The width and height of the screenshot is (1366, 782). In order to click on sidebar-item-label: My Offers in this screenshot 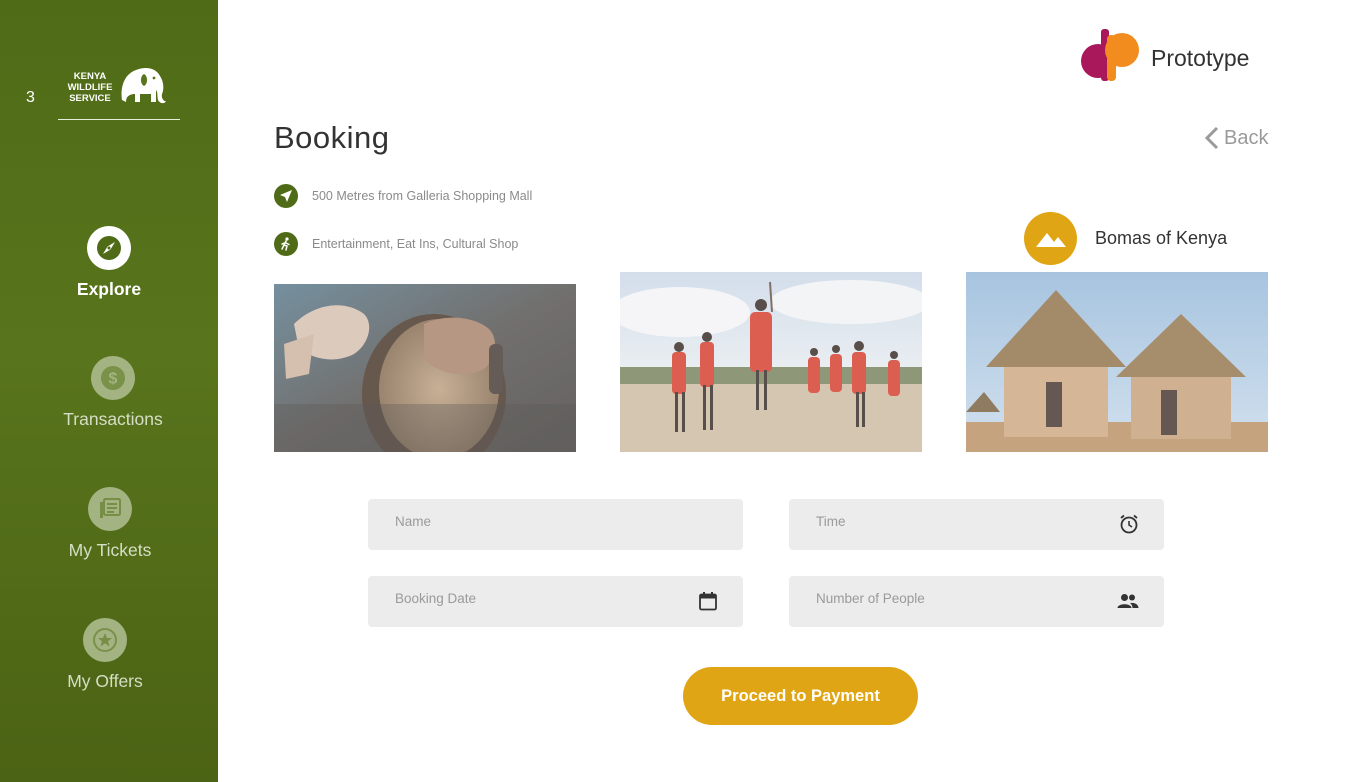, I will do `click(105, 681)`.